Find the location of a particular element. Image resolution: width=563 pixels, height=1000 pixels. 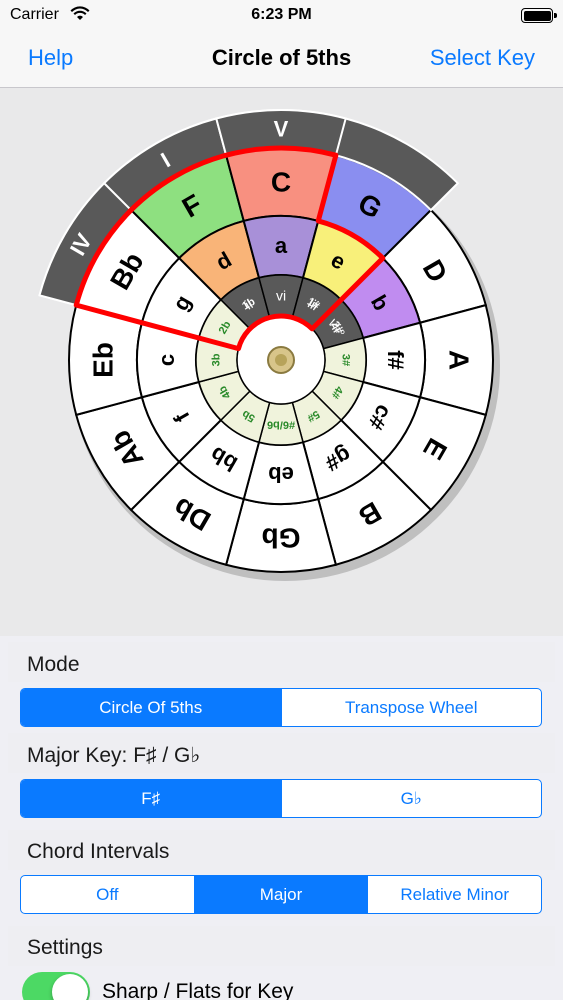

mode-segmented-control: Circle Of 5ths Transpose Wheel is located at coordinates (281, 707).